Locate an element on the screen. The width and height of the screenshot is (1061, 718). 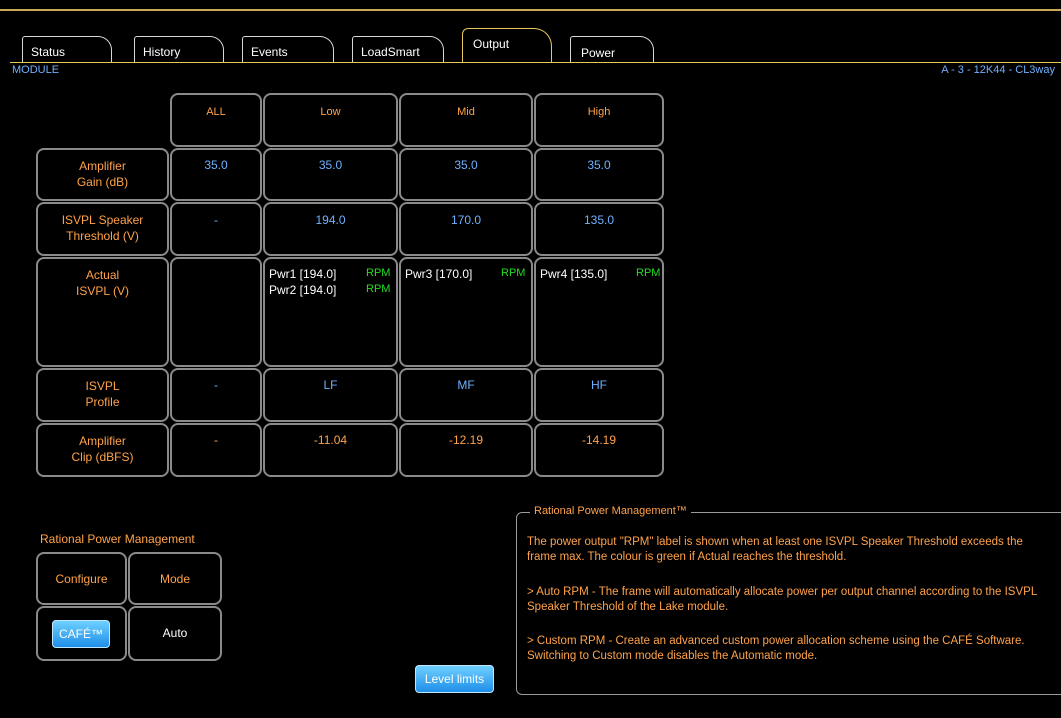
row-label-isvpl-threshold: ISVPL Speaker Threshold (V) is located at coordinates (102, 229).